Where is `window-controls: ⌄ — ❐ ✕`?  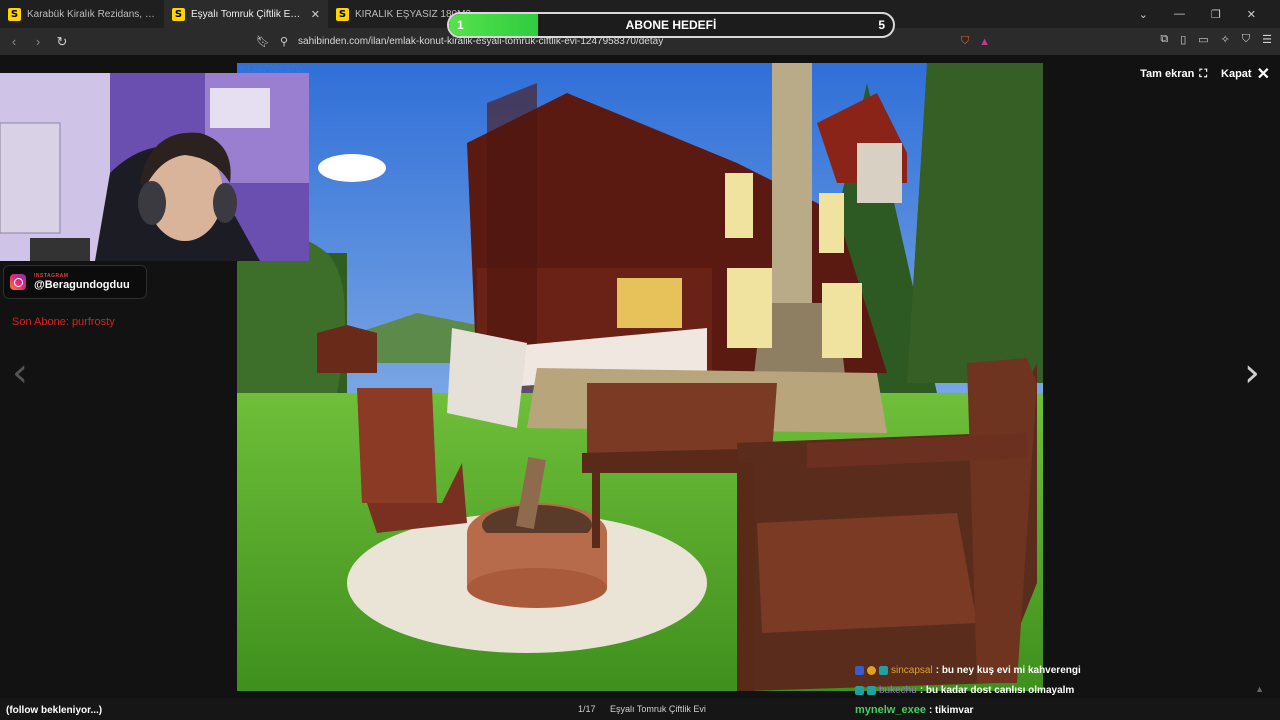 window-controls: ⌄ — ❐ ✕ is located at coordinates (1209, 14).